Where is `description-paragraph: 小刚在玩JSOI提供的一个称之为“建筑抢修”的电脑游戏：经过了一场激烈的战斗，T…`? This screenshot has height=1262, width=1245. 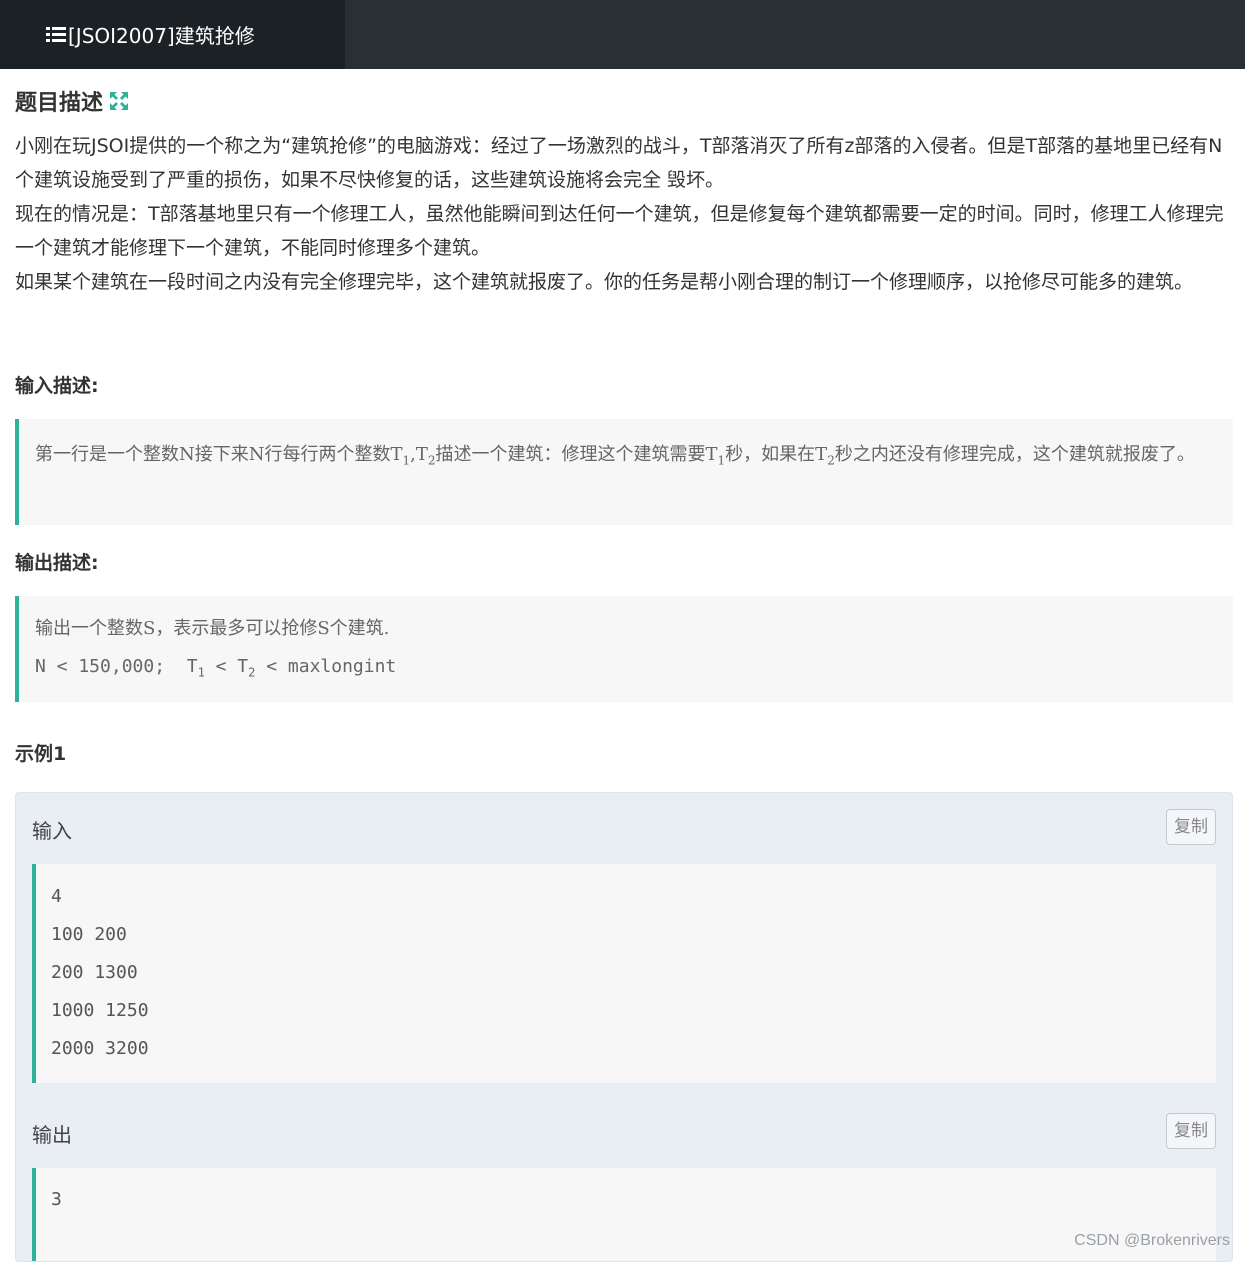
description-paragraph: 小刚在玩JSOI提供的一个称之为“建筑抢修”的电脑游戏：经过了一场激烈的战斗，T… is located at coordinates (619, 163).